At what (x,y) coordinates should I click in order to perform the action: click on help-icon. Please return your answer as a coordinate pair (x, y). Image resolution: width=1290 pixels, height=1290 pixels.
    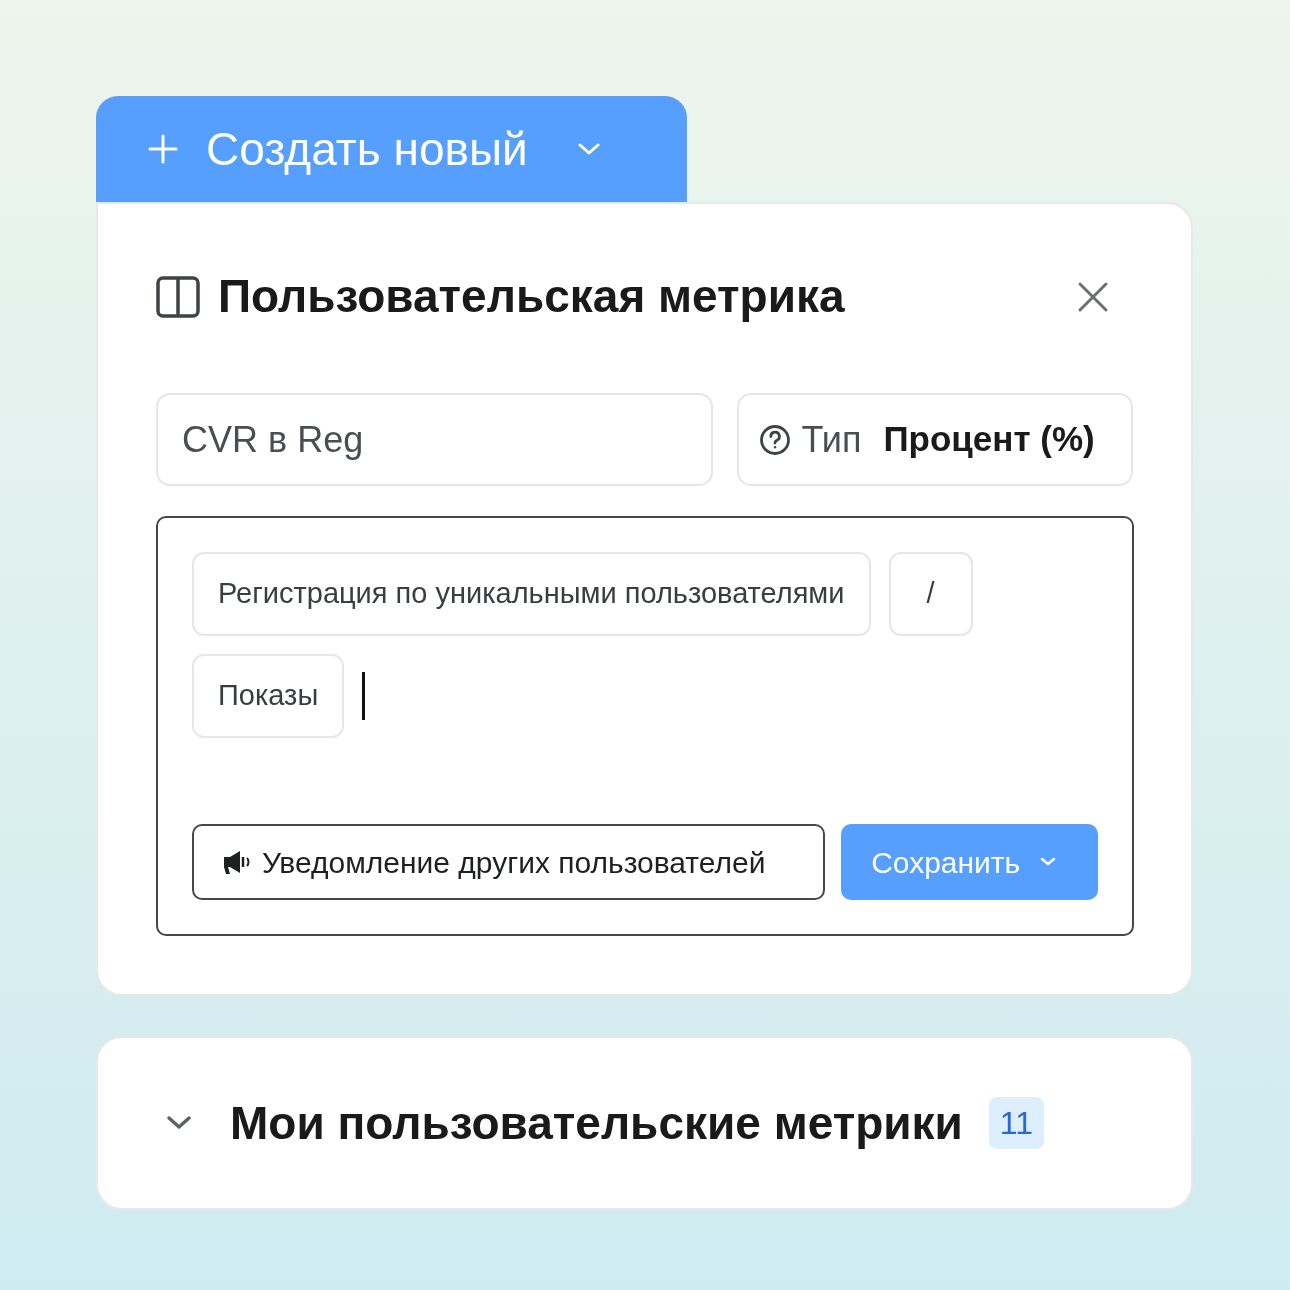
    Looking at the image, I should click on (775, 439).